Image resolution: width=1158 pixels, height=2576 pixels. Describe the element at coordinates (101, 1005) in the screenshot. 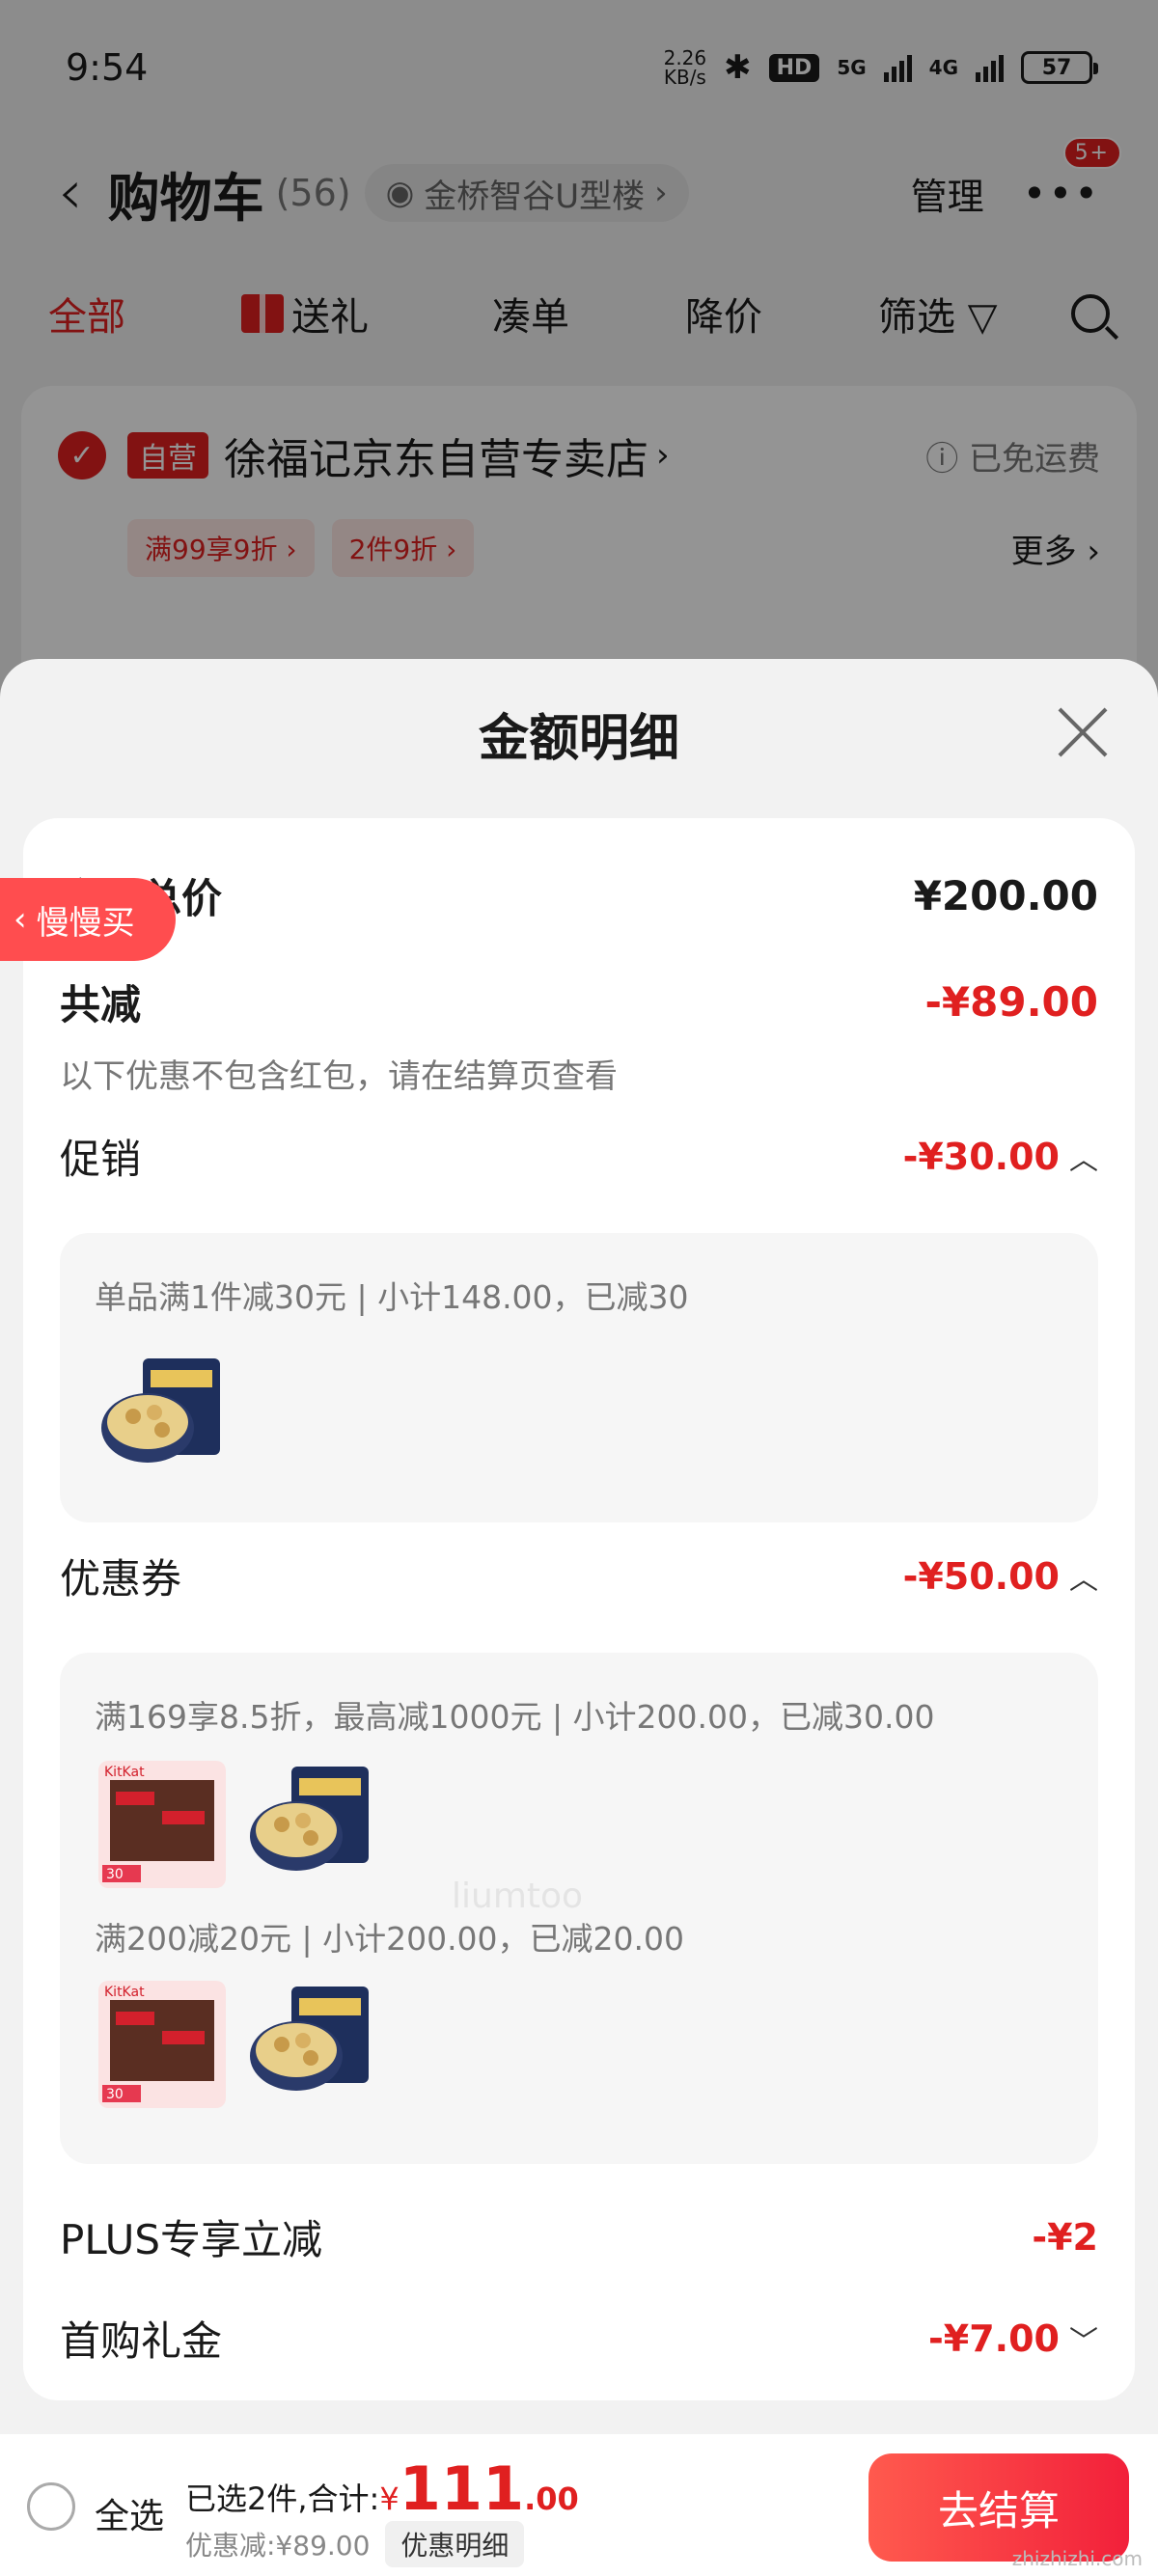

I see `total-discount-label: 共减` at that location.